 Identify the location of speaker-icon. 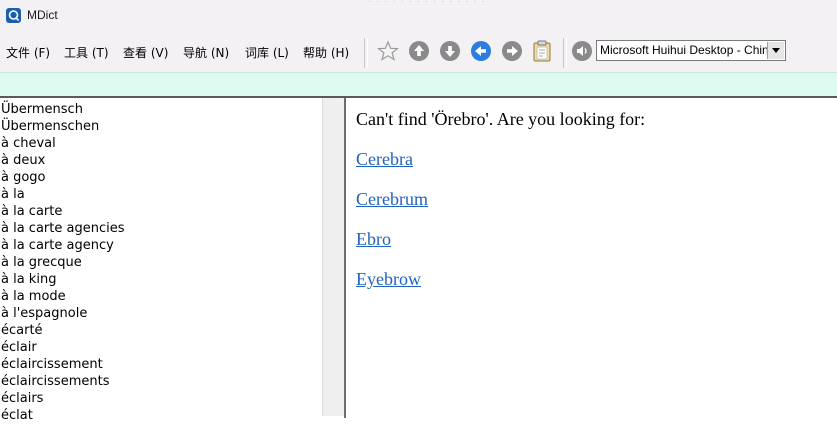
(582, 51).